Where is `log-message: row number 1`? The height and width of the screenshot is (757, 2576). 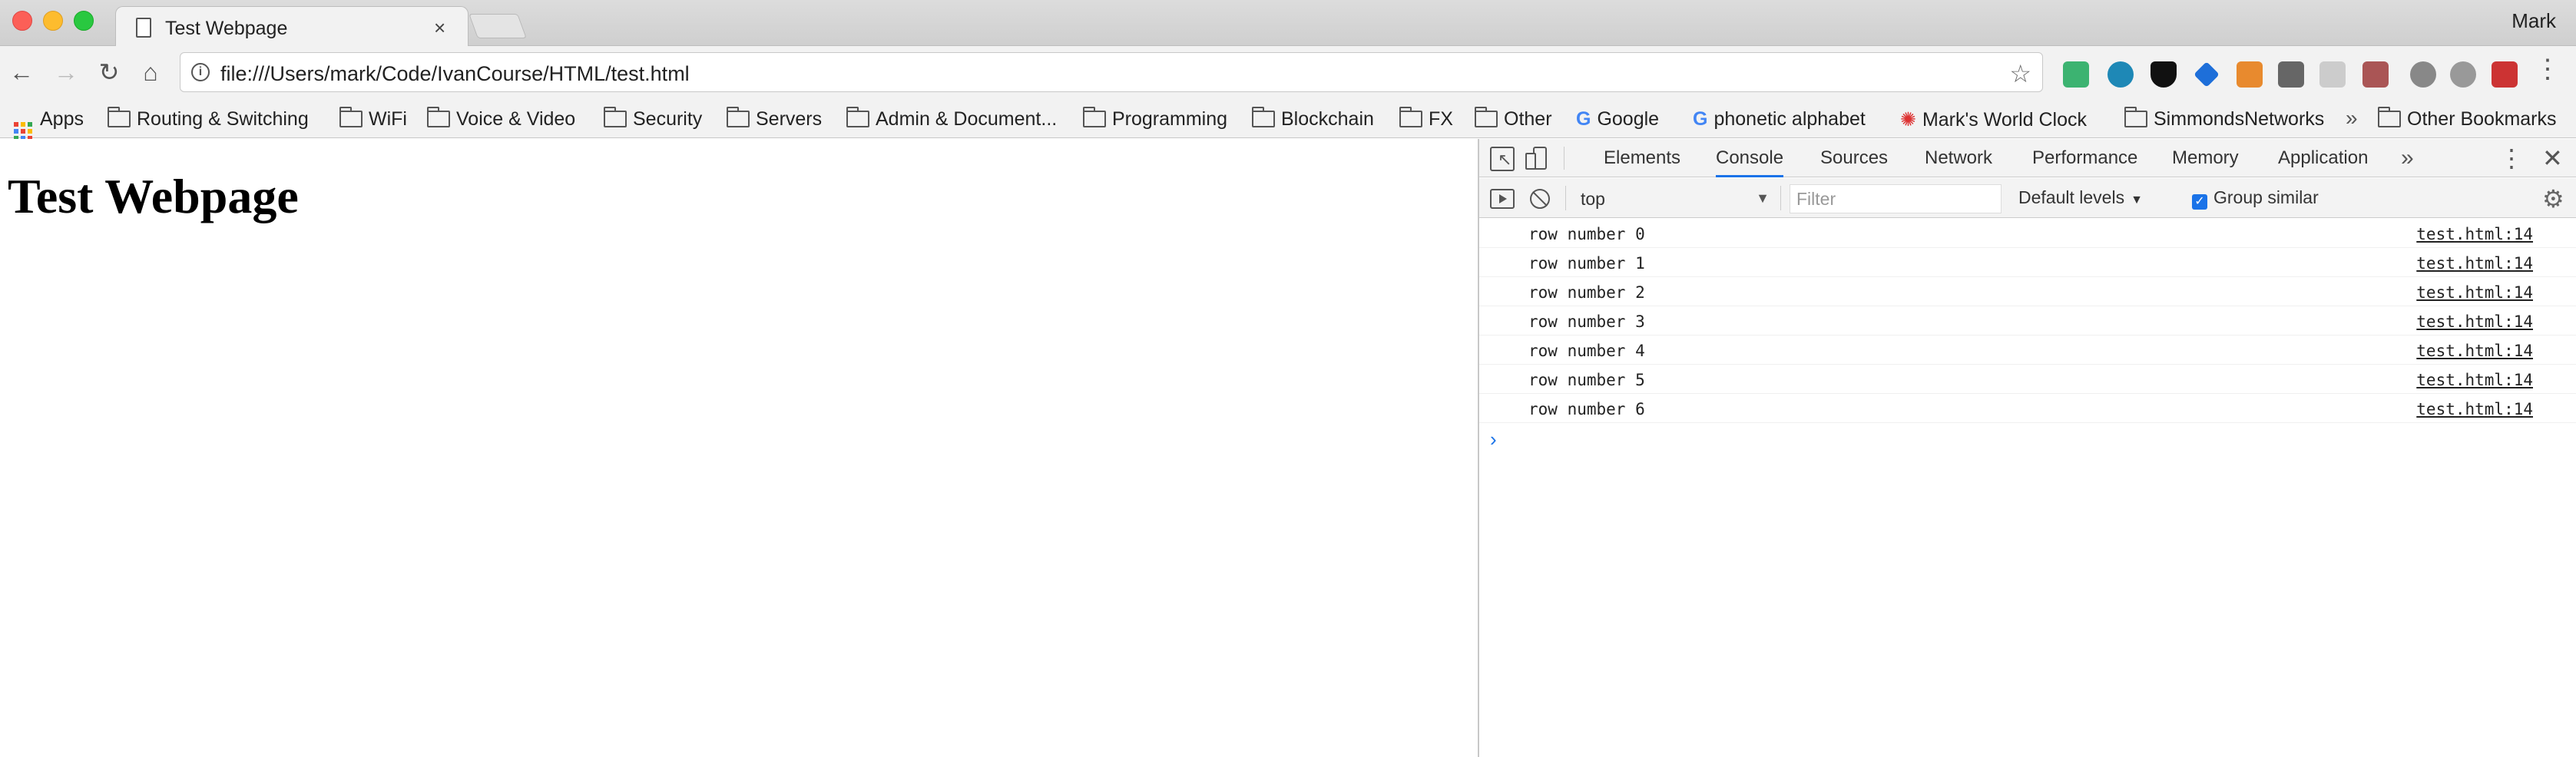
log-message: row number 1 is located at coordinates (1586, 264).